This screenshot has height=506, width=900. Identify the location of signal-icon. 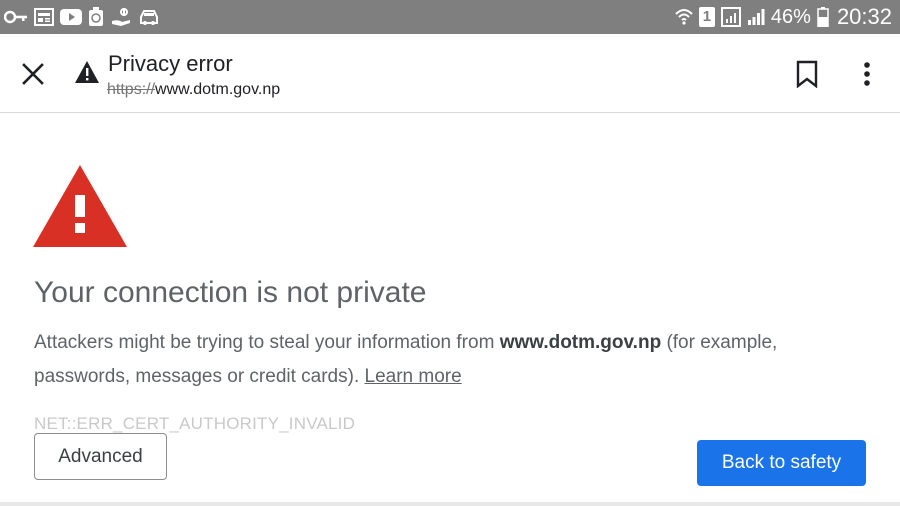
(730, 17).